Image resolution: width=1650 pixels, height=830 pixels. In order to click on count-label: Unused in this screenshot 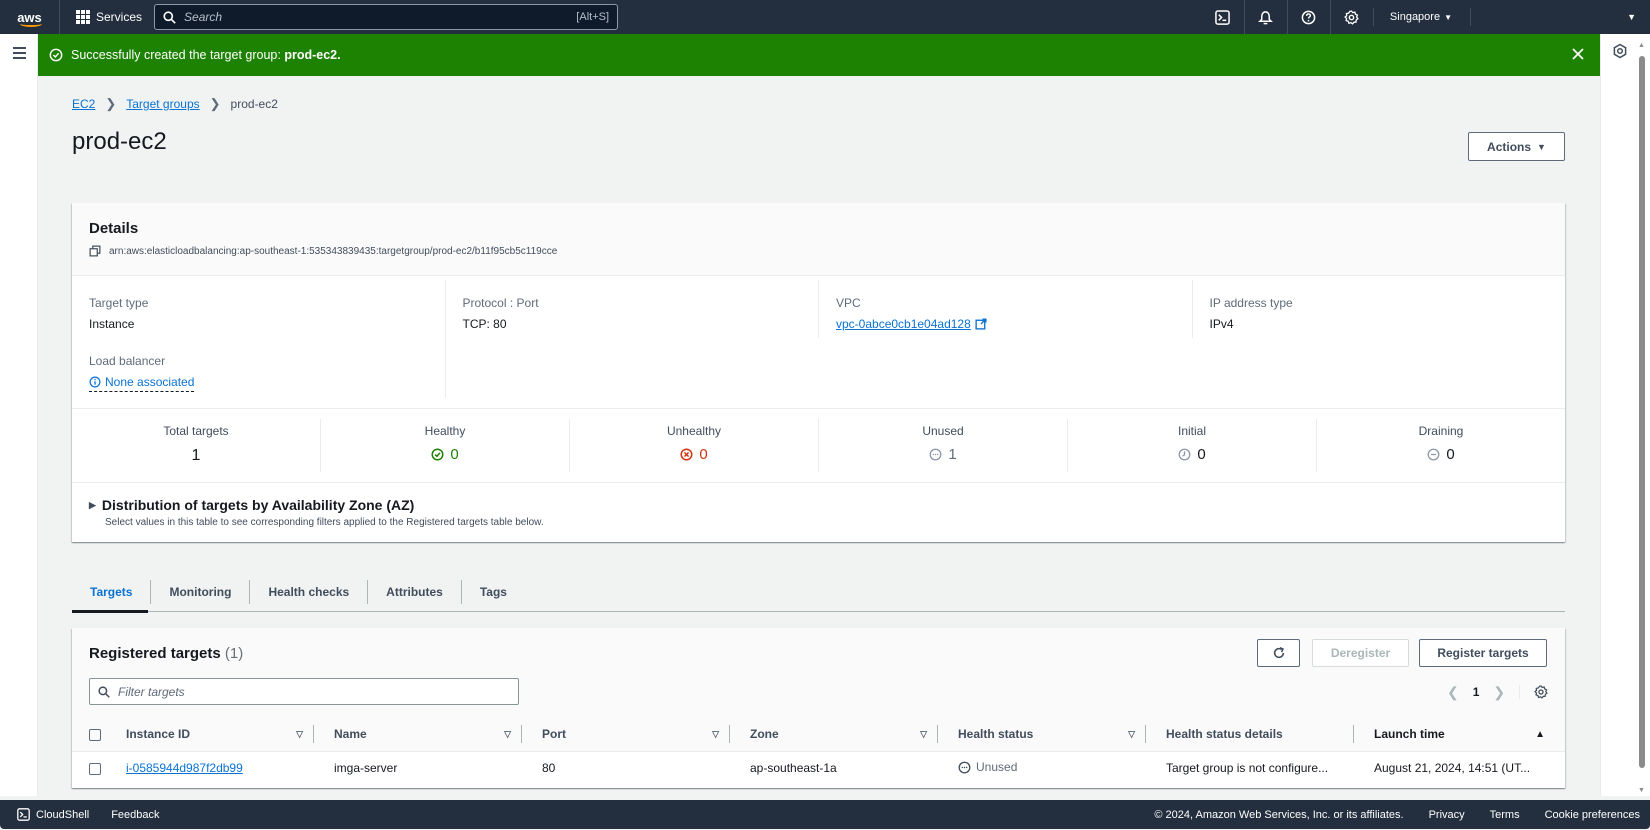, I will do `click(943, 431)`.